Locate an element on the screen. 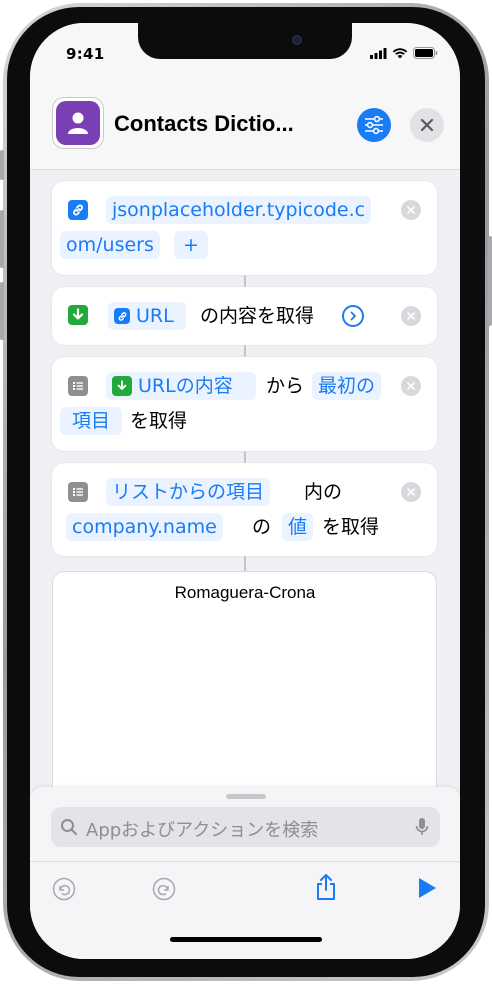  person-icon is located at coordinates (78, 123).